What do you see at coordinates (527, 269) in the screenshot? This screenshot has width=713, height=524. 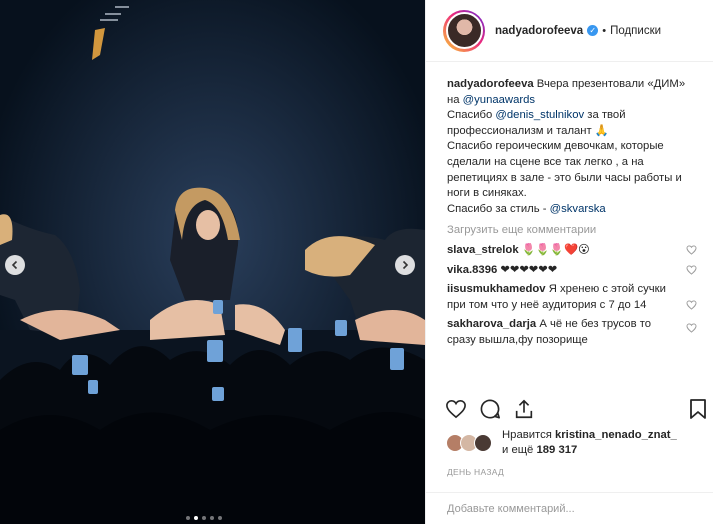 I see `comment-text: ❤❤❤❤❤❤` at bounding box center [527, 269].